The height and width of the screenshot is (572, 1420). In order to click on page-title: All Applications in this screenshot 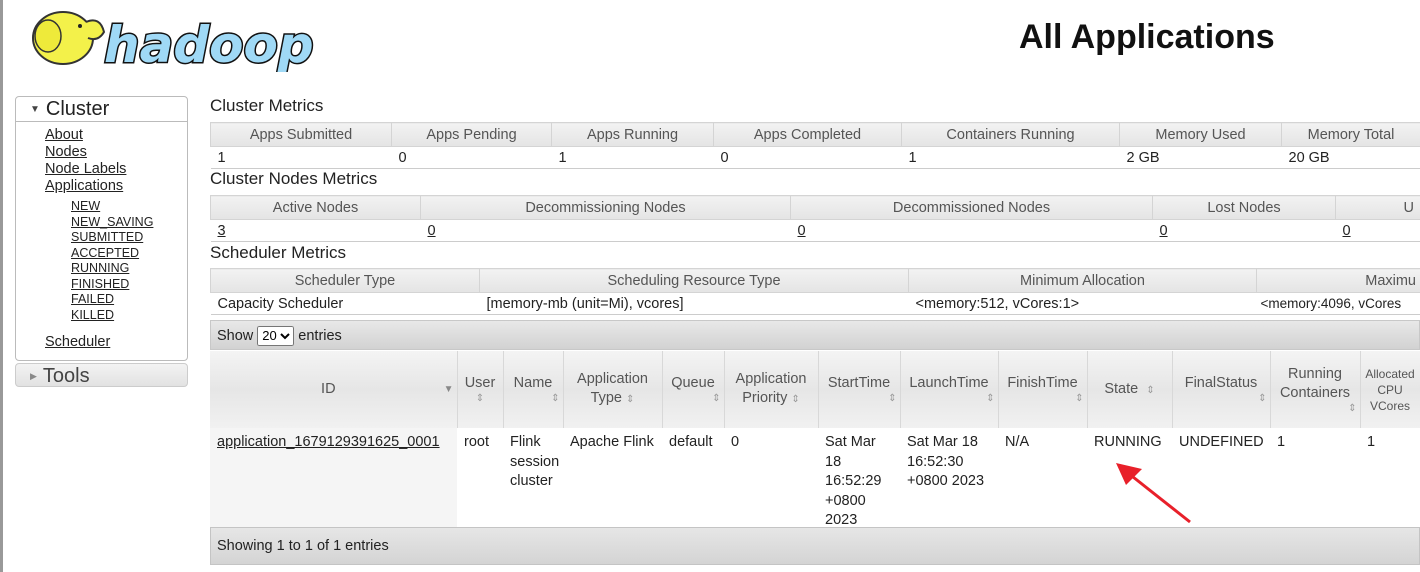, I will do `click(1147, 37)`.